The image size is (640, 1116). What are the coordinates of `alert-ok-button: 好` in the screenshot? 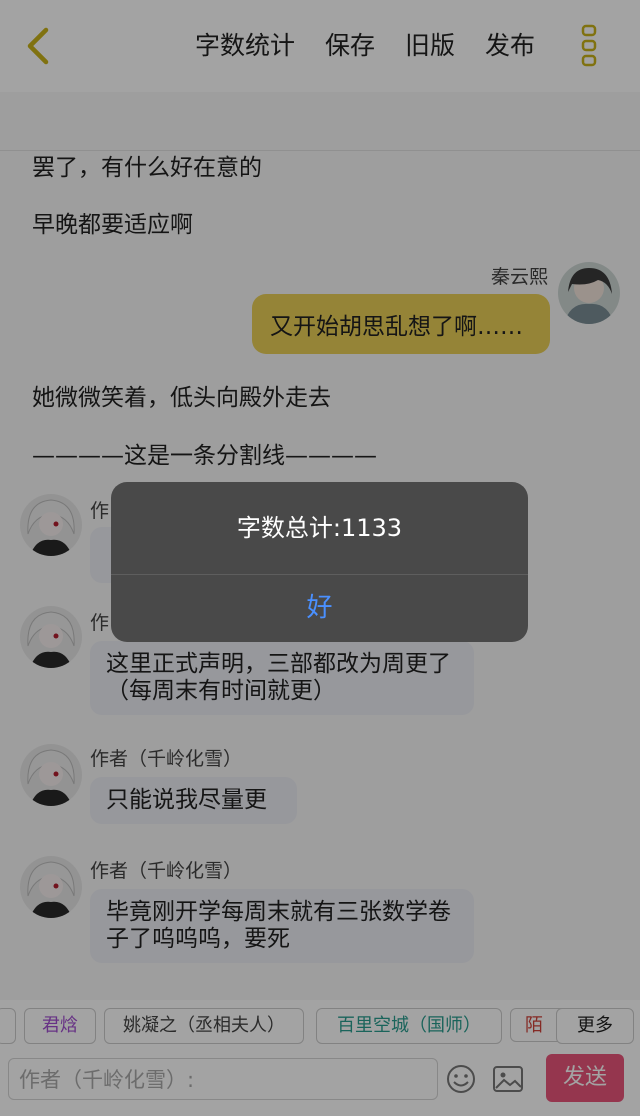 It's located at (319, 608).